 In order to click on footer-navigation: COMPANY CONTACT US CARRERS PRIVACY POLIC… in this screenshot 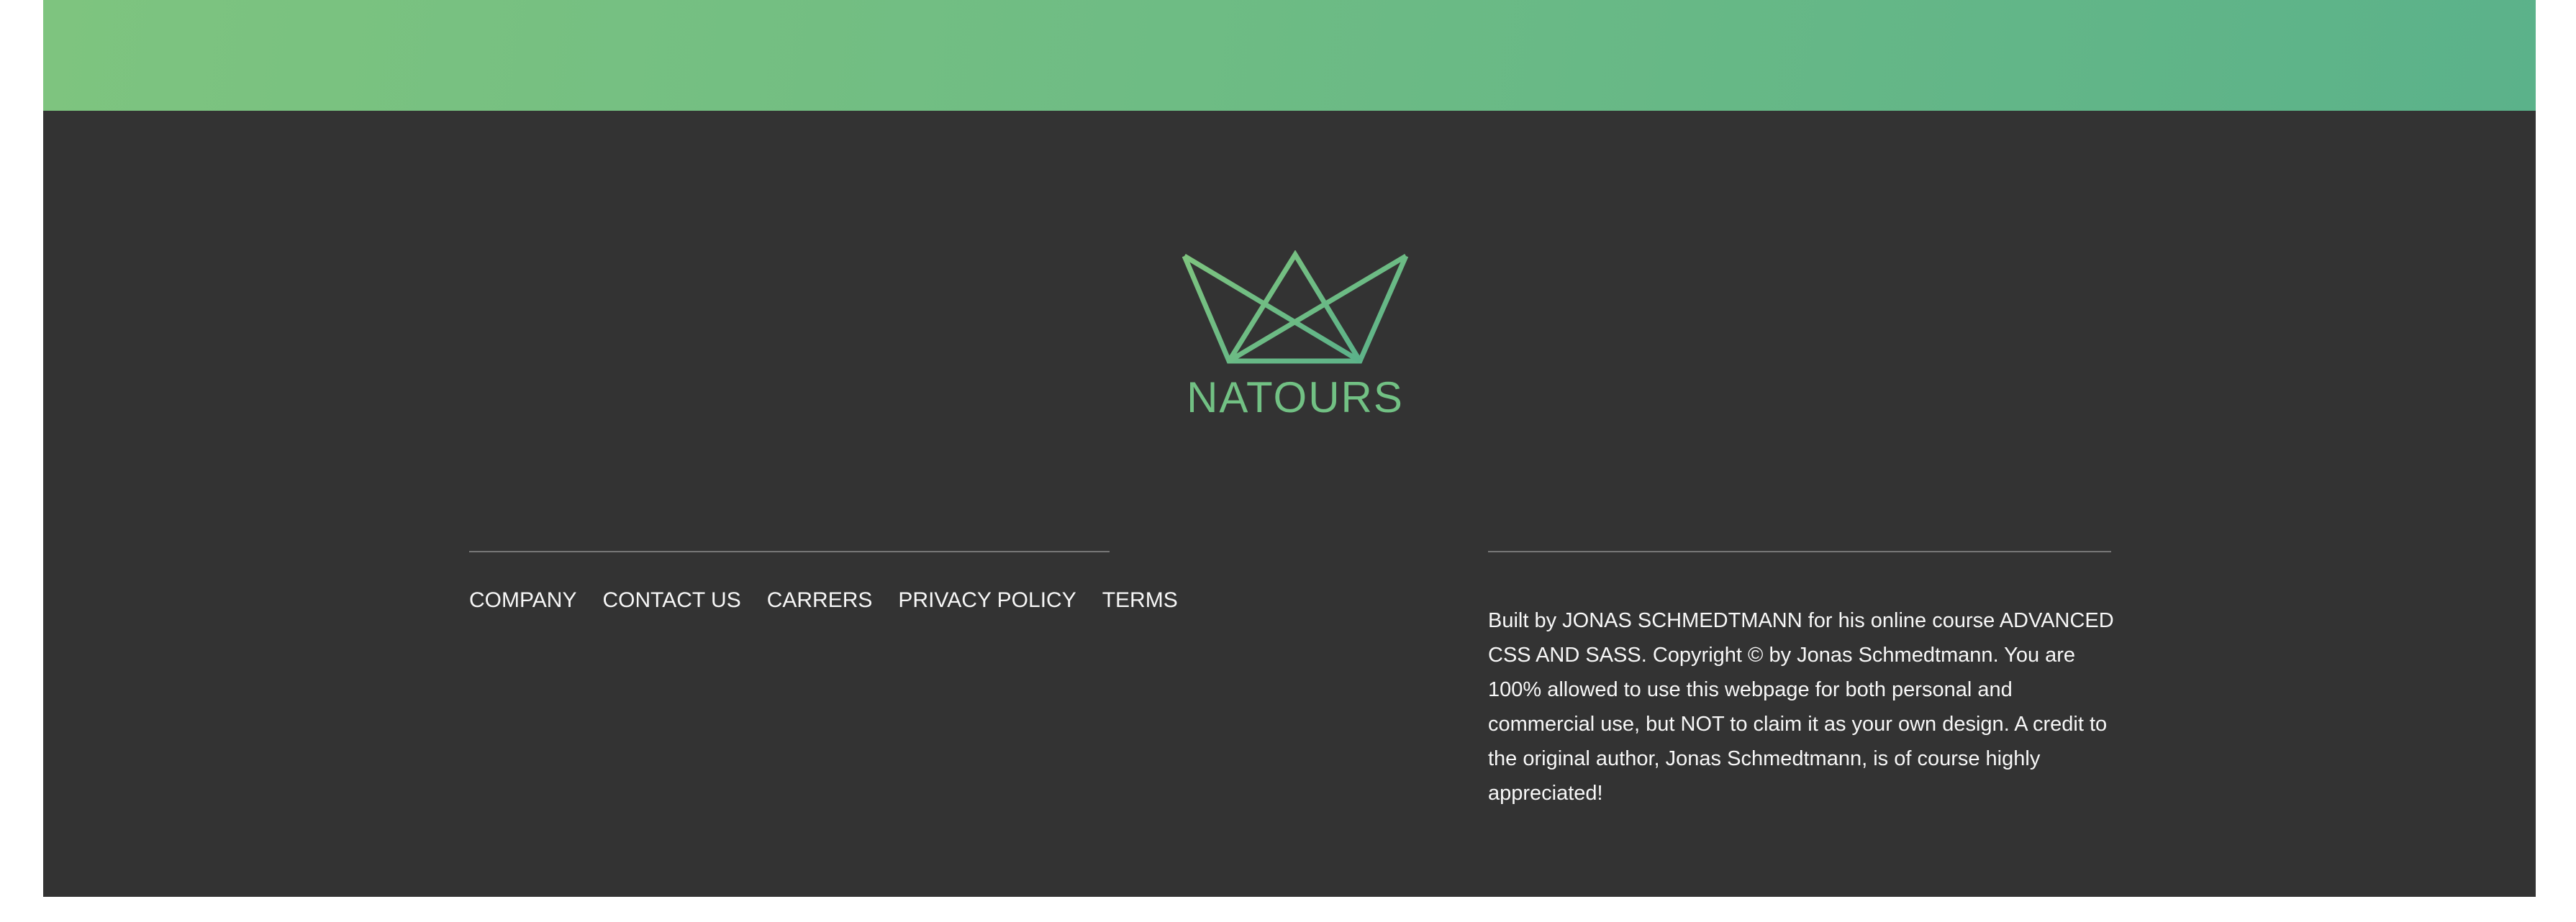, I will do `click(824, 601)`.